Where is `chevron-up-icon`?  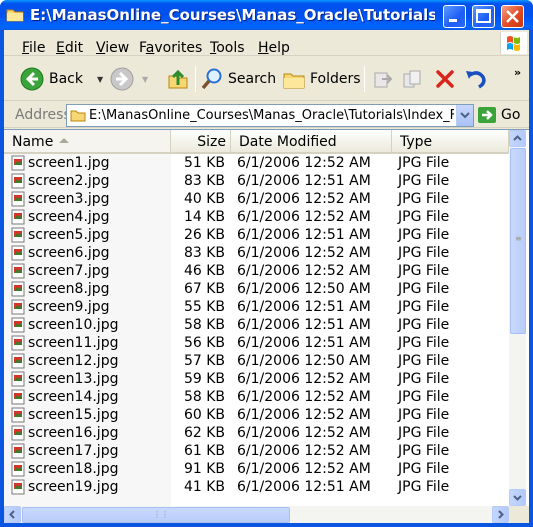
chevron-up-icon is located at coordinates (517, 138).